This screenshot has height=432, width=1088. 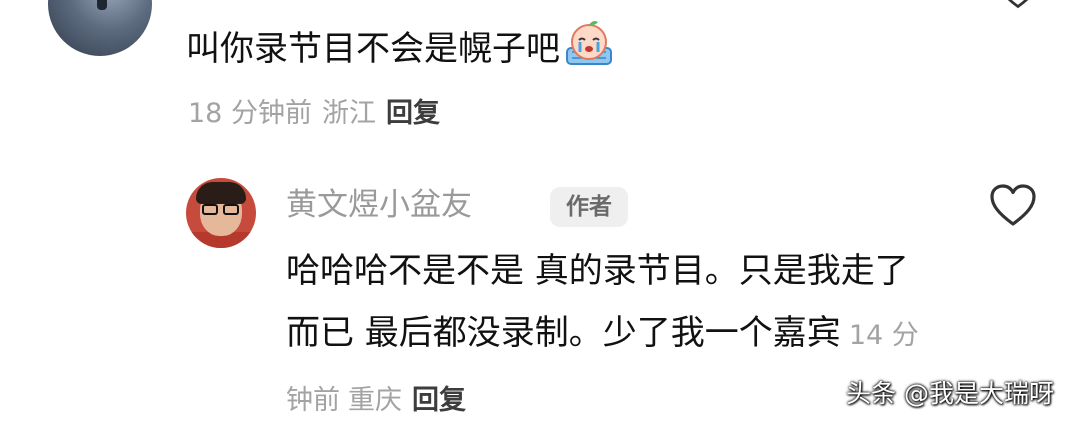 I want to click on comment-meta: 18 分钟前 浙江 回复, so click(x=314, y=114).